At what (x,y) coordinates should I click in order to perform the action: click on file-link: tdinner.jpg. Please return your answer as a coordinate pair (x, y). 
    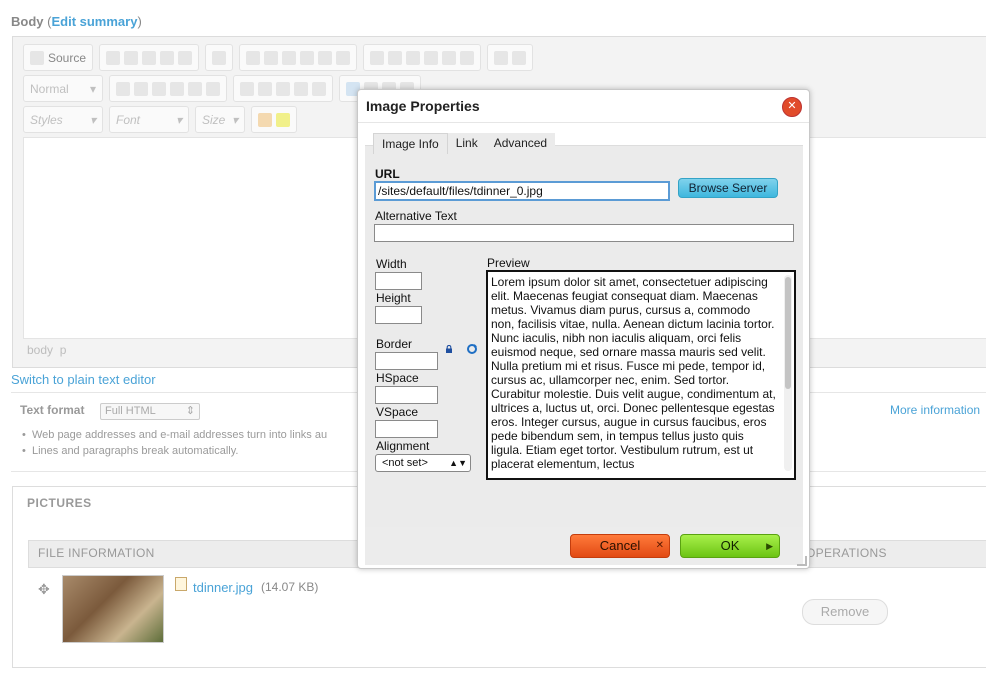
    Looking at the image, I should click on (223, 587).